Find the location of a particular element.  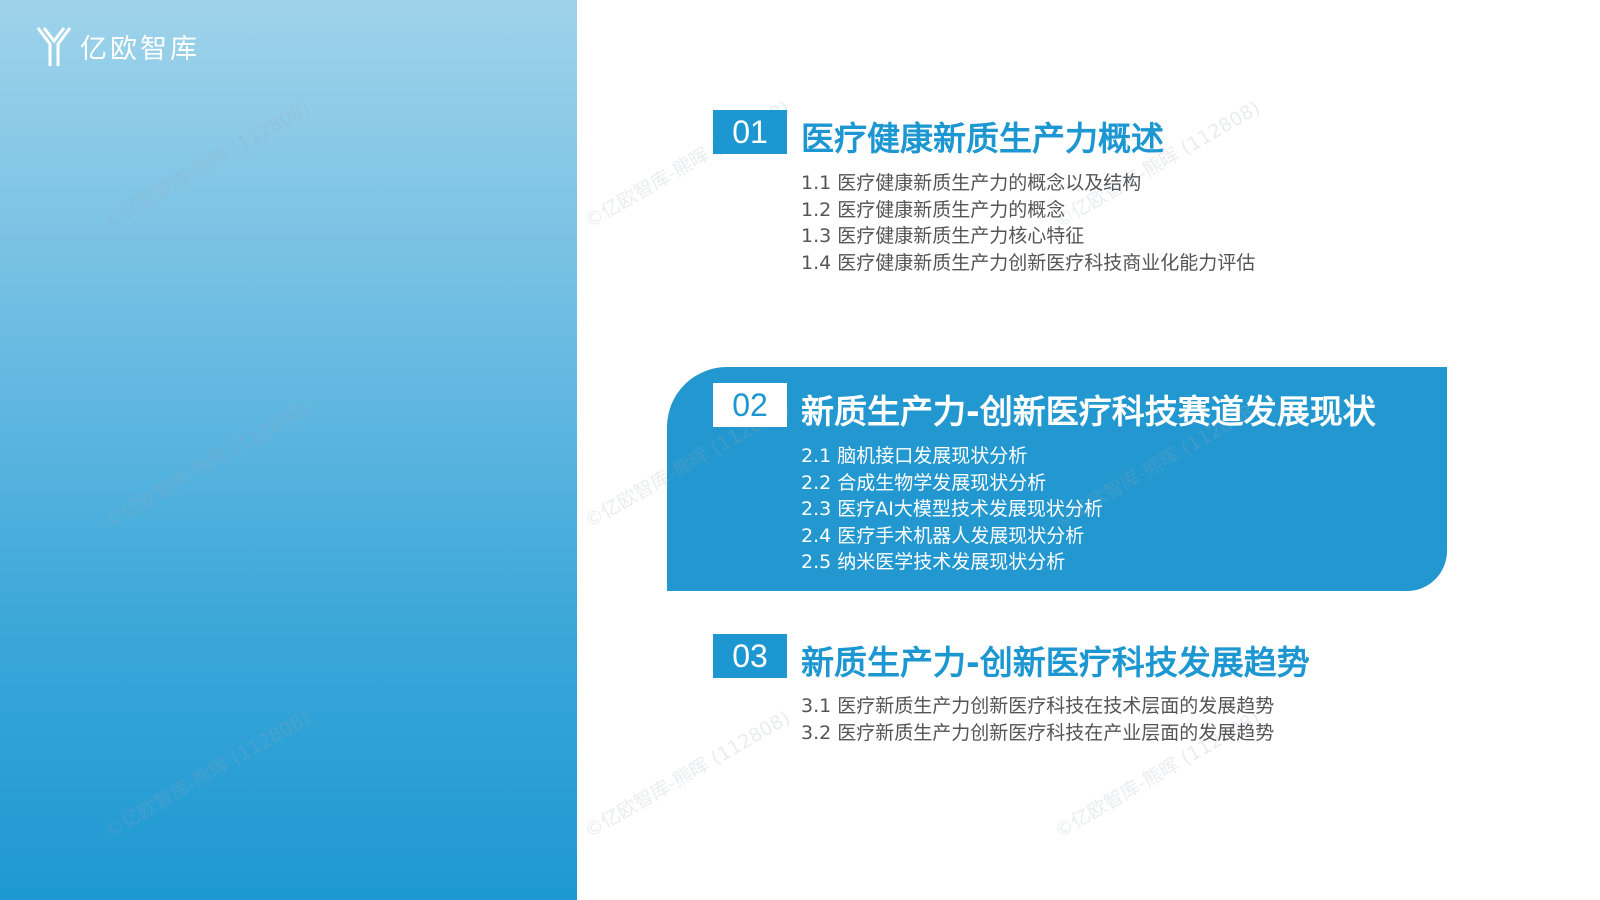

toc-item: 2.3 医疗AI大模型技术发展现状分析 is located at coordinates (952, 509).